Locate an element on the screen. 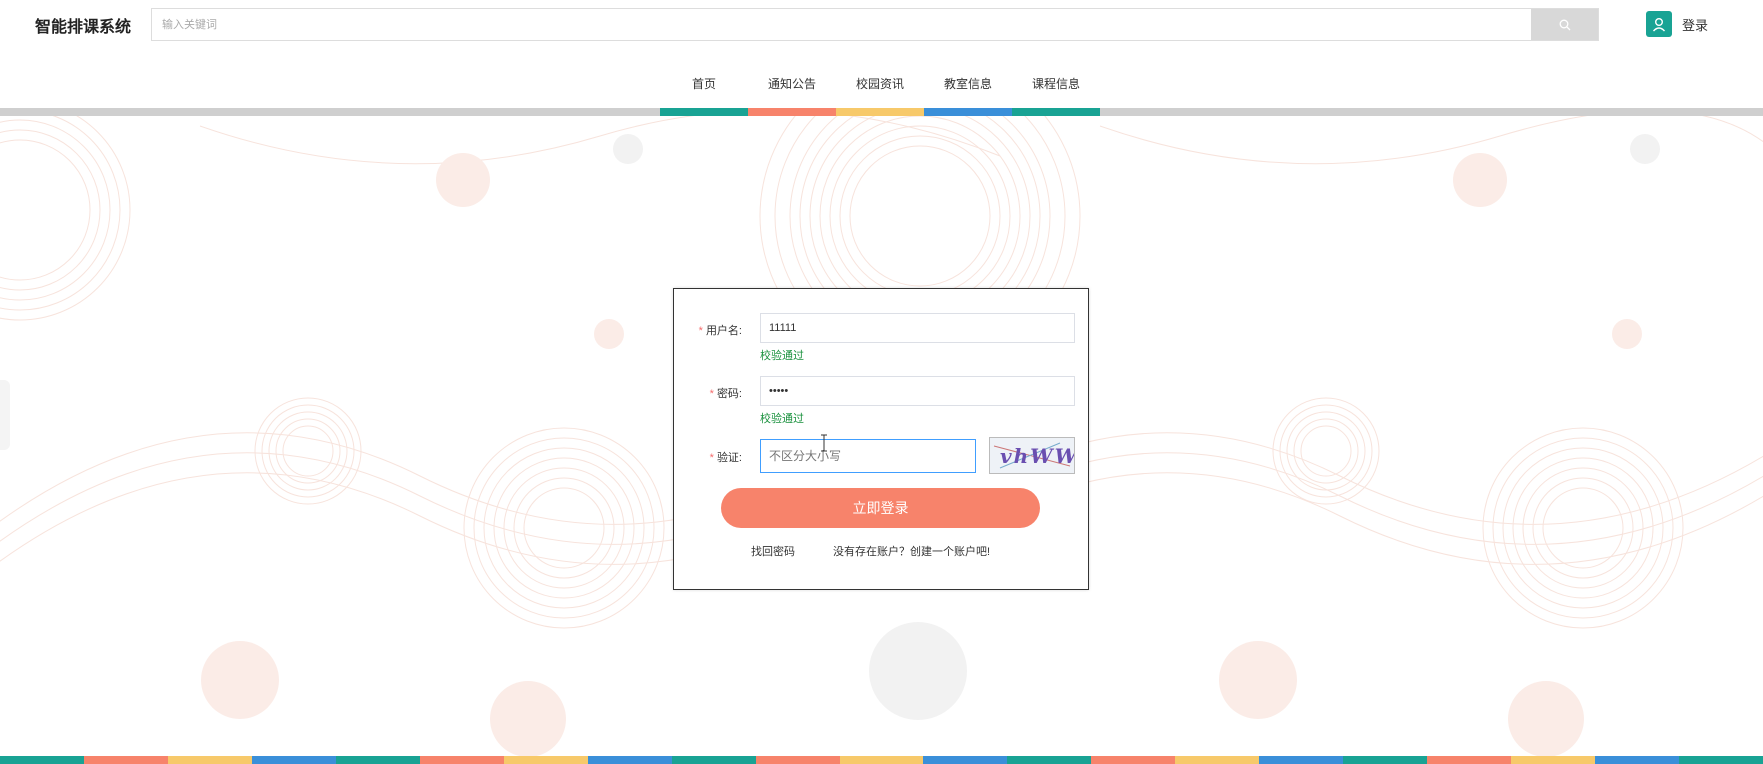  text-cursor-icon is located at coordinates (824, 443).